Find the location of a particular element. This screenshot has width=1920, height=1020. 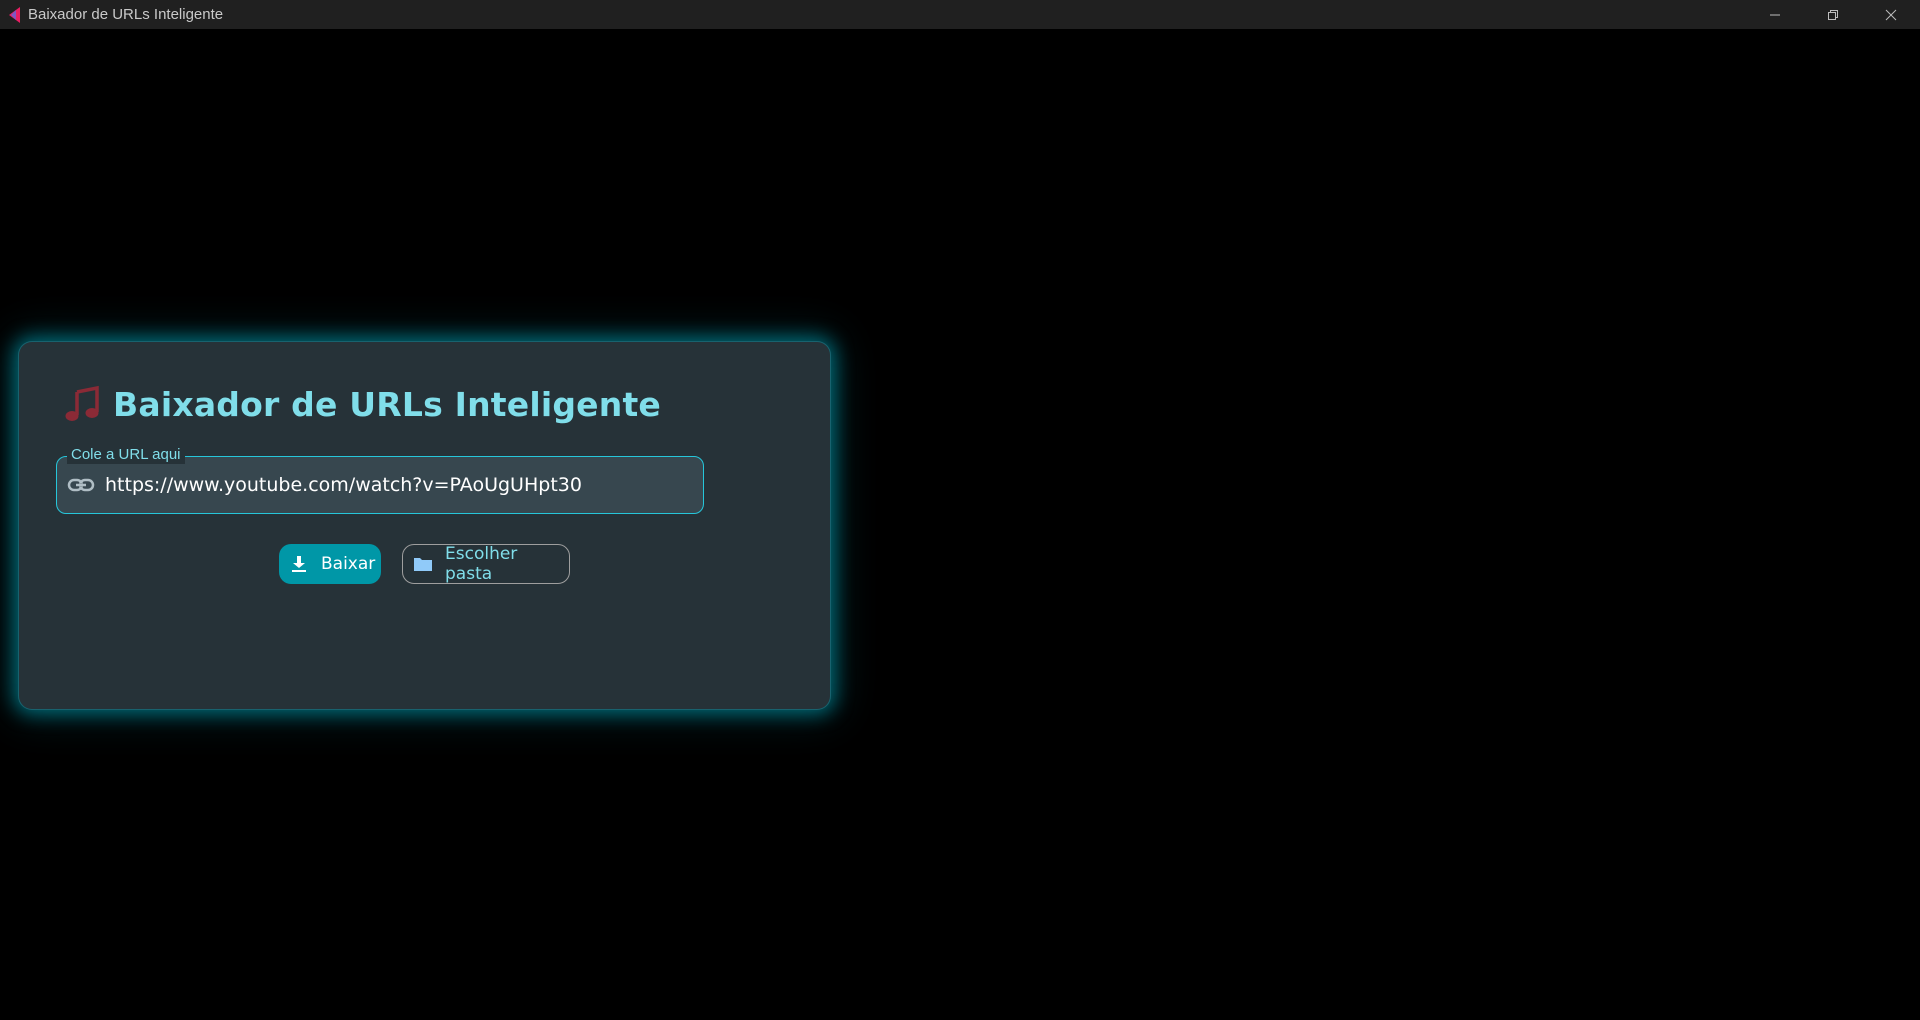

url-field: Cole a URL aqui is located at coordinates (380, 480).